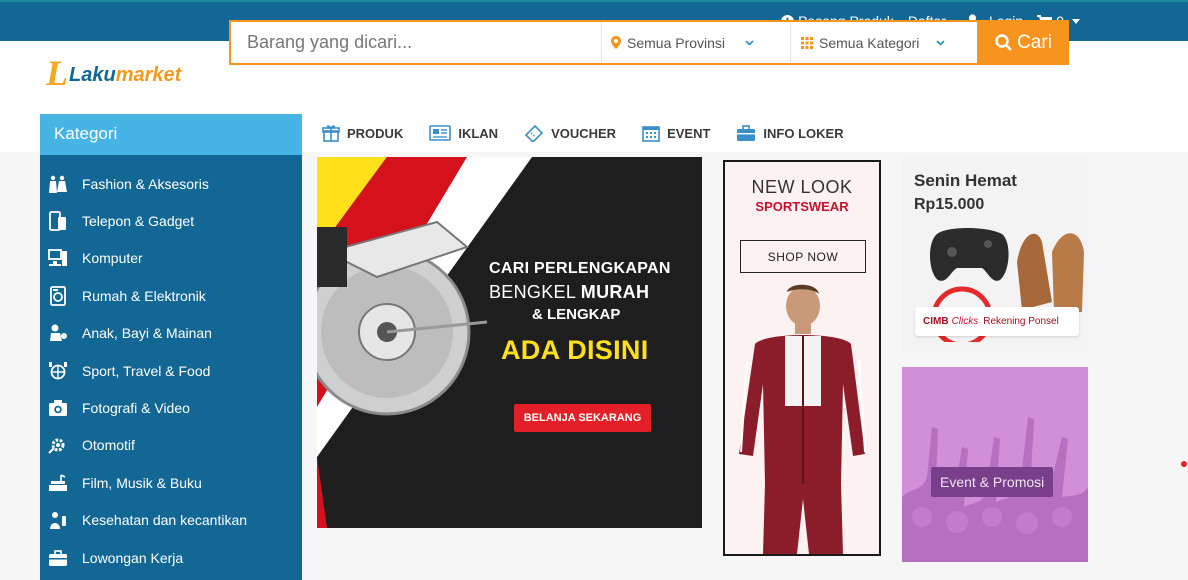 The image size is (1188, 580). I want to click on event-promosi-label: Event & Promosi, so click(992, 482).